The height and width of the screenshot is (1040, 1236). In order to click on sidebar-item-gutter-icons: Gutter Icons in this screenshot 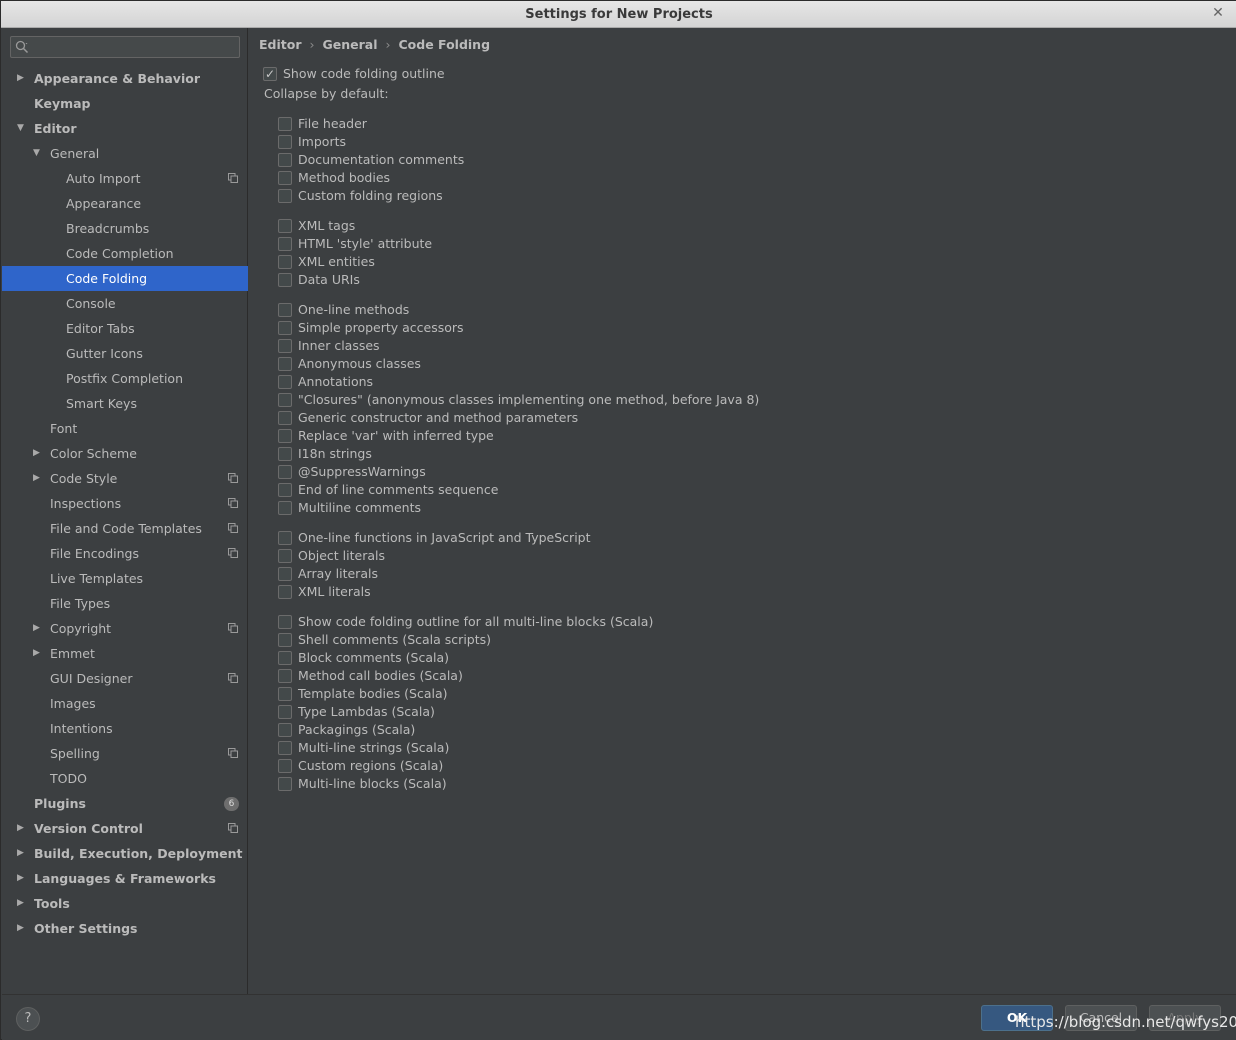, I will do `click(125, 353)`.